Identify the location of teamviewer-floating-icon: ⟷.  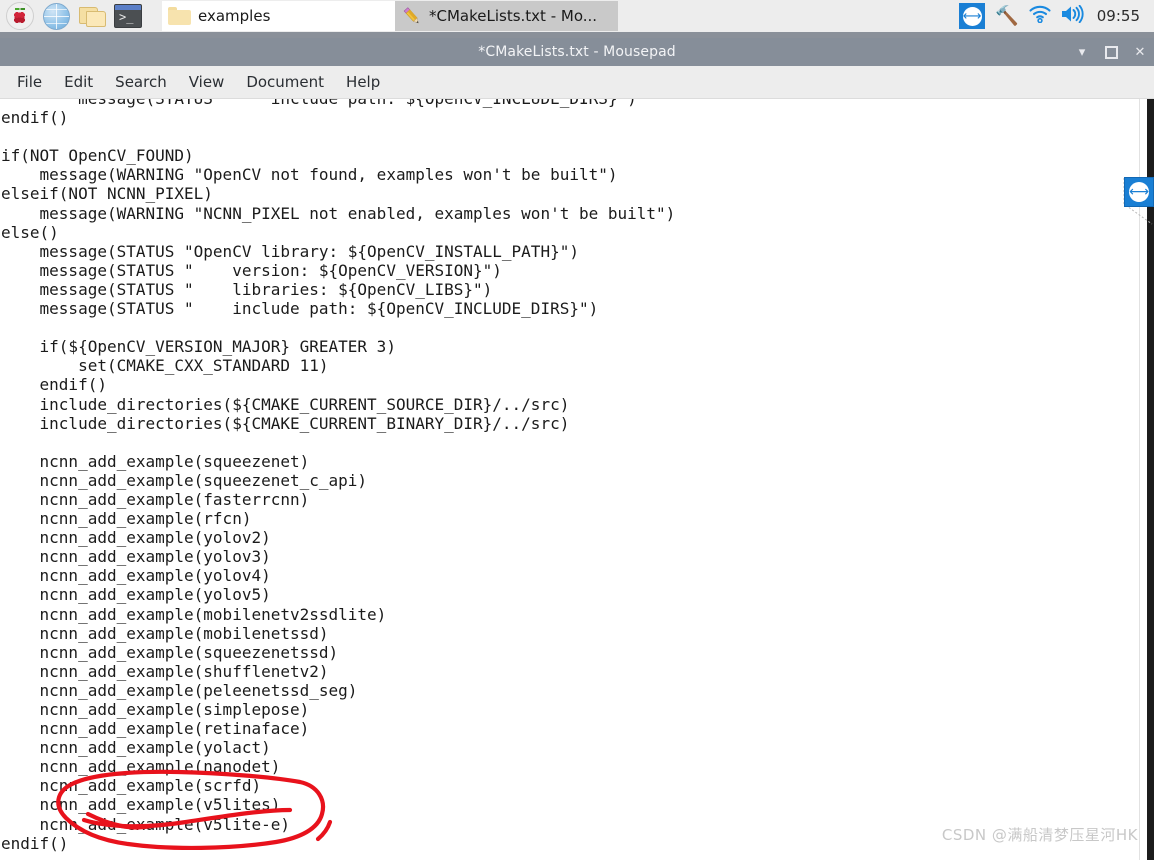
(1139, 192).